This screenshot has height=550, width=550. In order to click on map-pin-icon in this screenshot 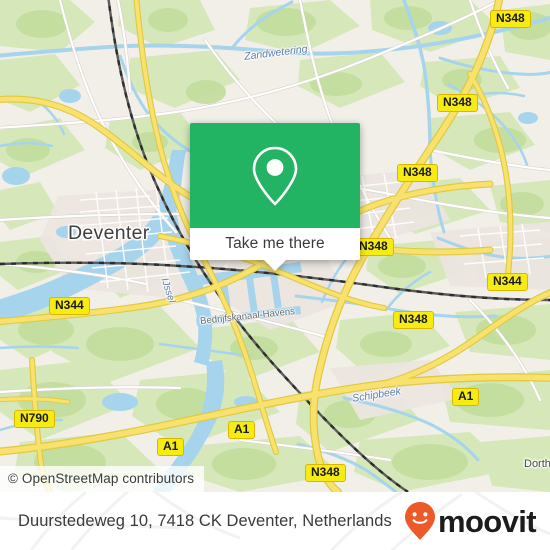, I will do `click(275, 175)`.